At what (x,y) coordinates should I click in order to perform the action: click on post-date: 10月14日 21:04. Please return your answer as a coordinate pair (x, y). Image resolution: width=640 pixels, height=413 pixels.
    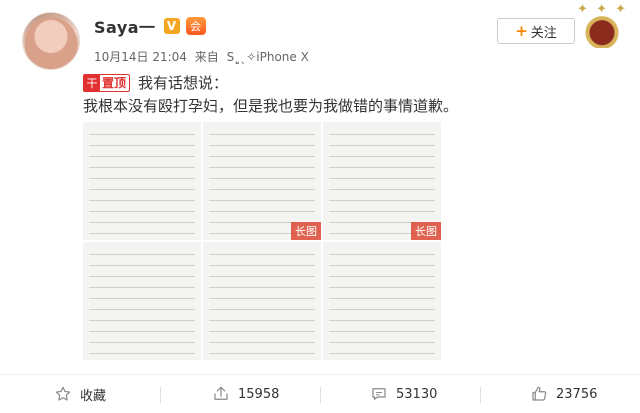
    Looking at the image, I should click on (140, 57).